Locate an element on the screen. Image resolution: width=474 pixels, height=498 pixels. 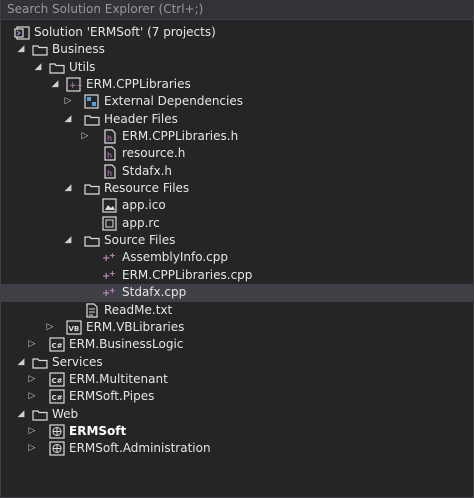
tree-item-external-deps: ▷ External Dependencies is located at coordinates (237, 101).